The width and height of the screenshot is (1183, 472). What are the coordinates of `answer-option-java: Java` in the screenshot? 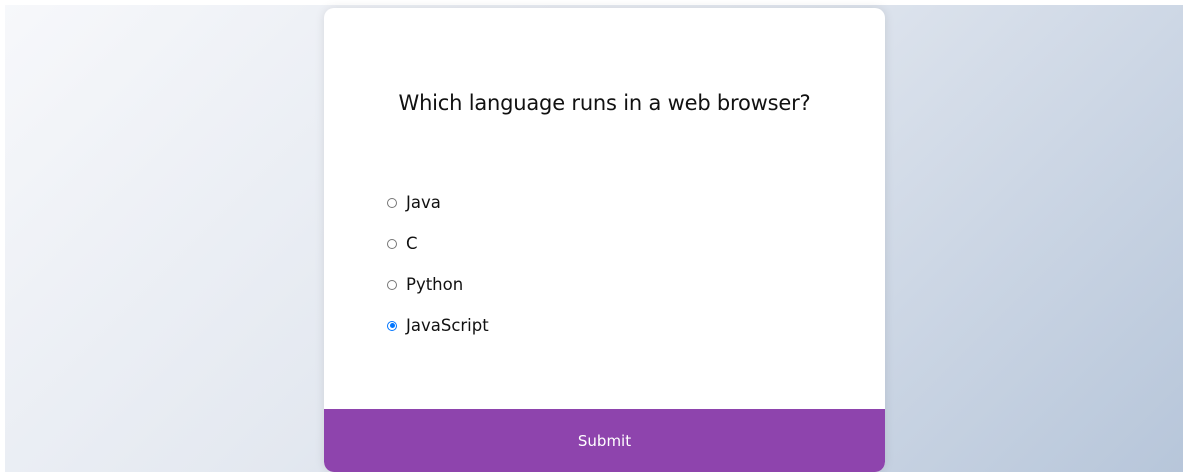 It's located at (414, 202).